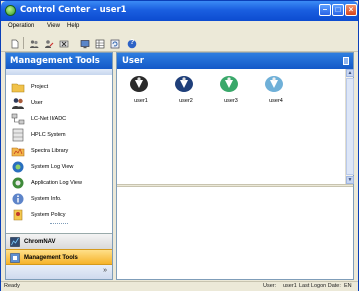 This screenshot has height=291, width=359. What do you see at coordinates (59, 272) in the screenshot?
I see `nav-overflow-bar: »` at bounding box center [59, 272].